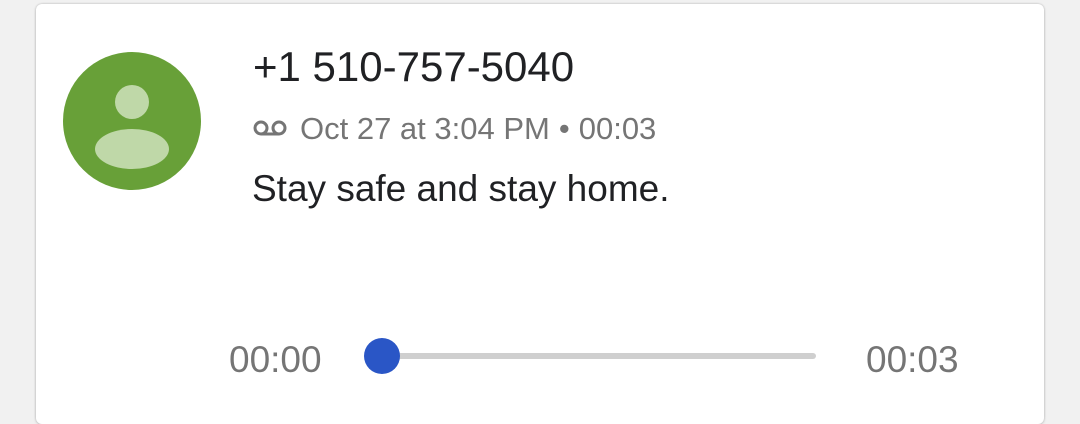 The height and width of the screenshot is (424, 1080). Describe the element at coordinates (912, 359) in the screenshot. I see `total-time: 00:03` at that location.